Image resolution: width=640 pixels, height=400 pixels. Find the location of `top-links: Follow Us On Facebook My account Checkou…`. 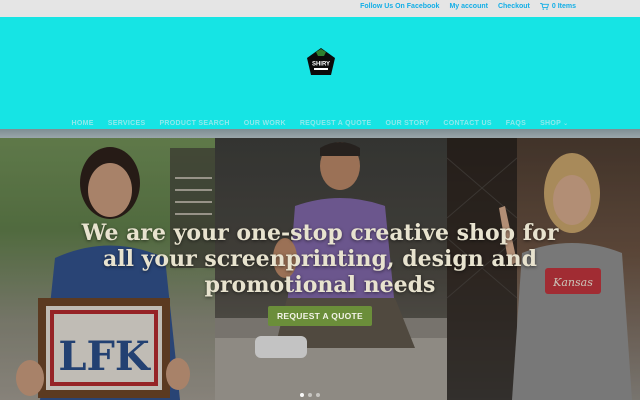

top-links: Follow Us On Facebook My account Checkou… is located at coordinates (468, 6).